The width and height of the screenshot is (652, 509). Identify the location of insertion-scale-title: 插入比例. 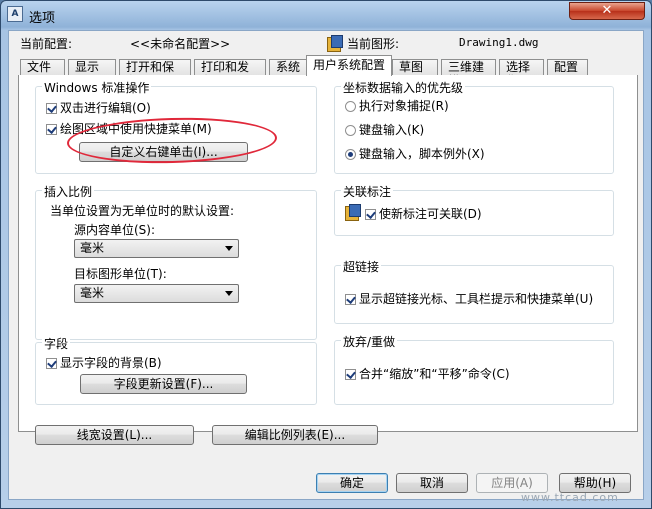
(68, 191).